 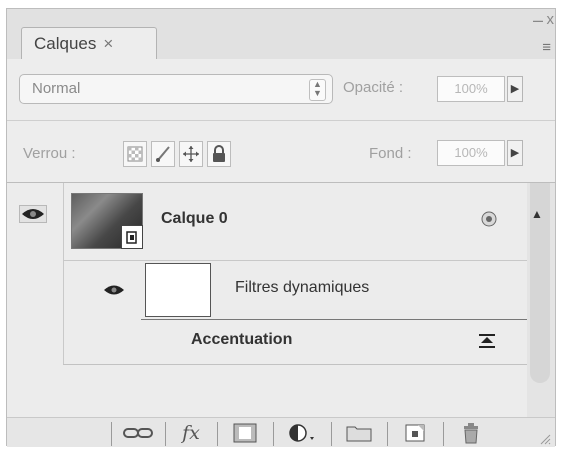 I want to click on new-group-icon, so click(x=359, y=433).